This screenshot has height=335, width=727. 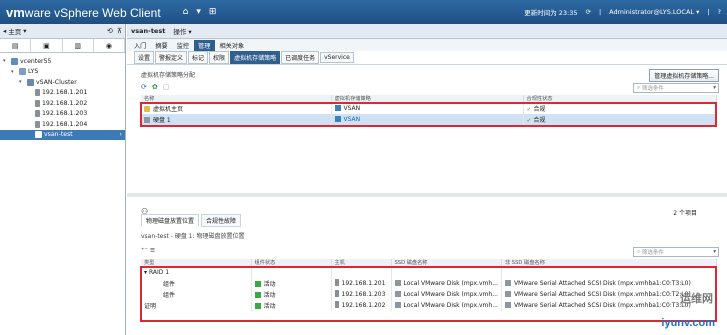 What do you see at coordinates (62, 61) in the screenshot?
I see `tree-node-vcenter: ▾ vcenter55` at bounding box center [62, 61].